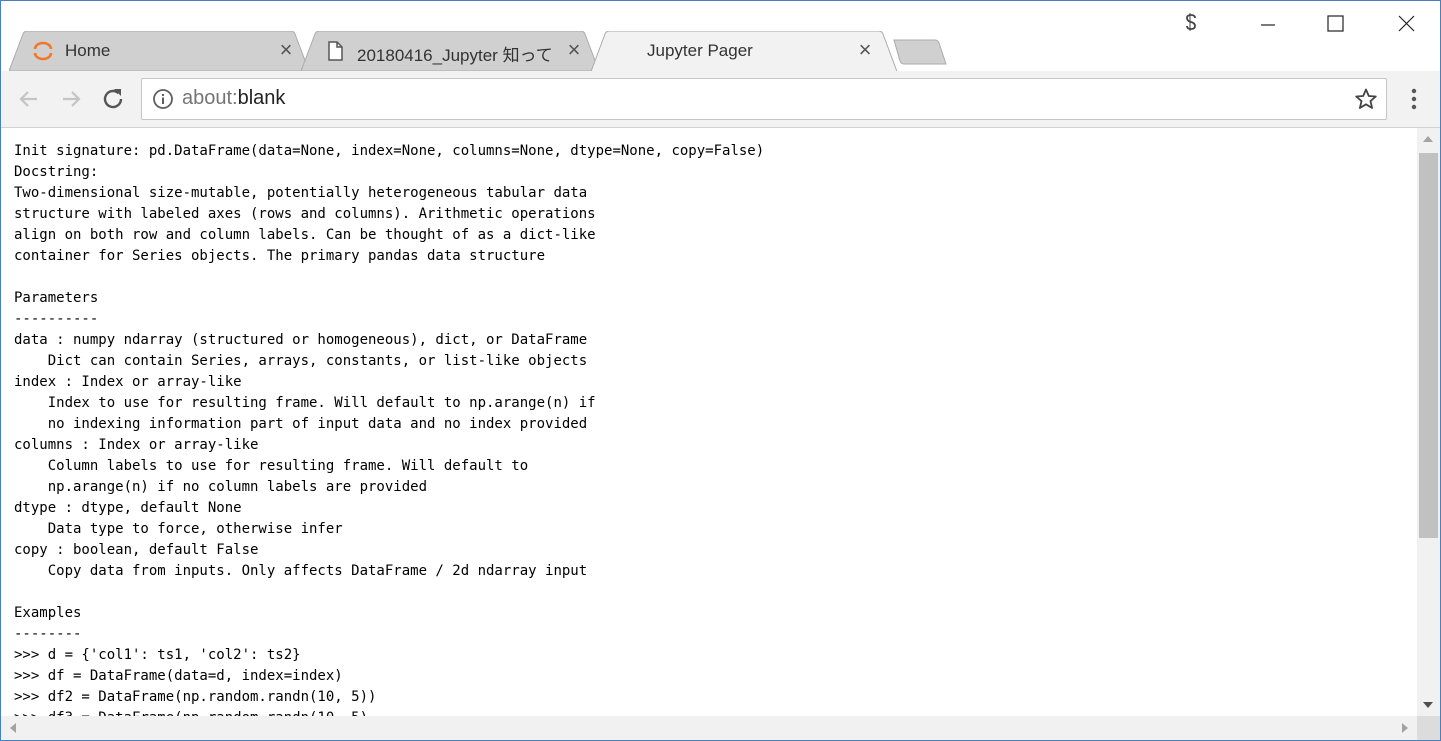 Image resolution: width=1441 pixels, height=741 pixels. I want to click on browser-toolbar: about:blank, so click(720, 99).